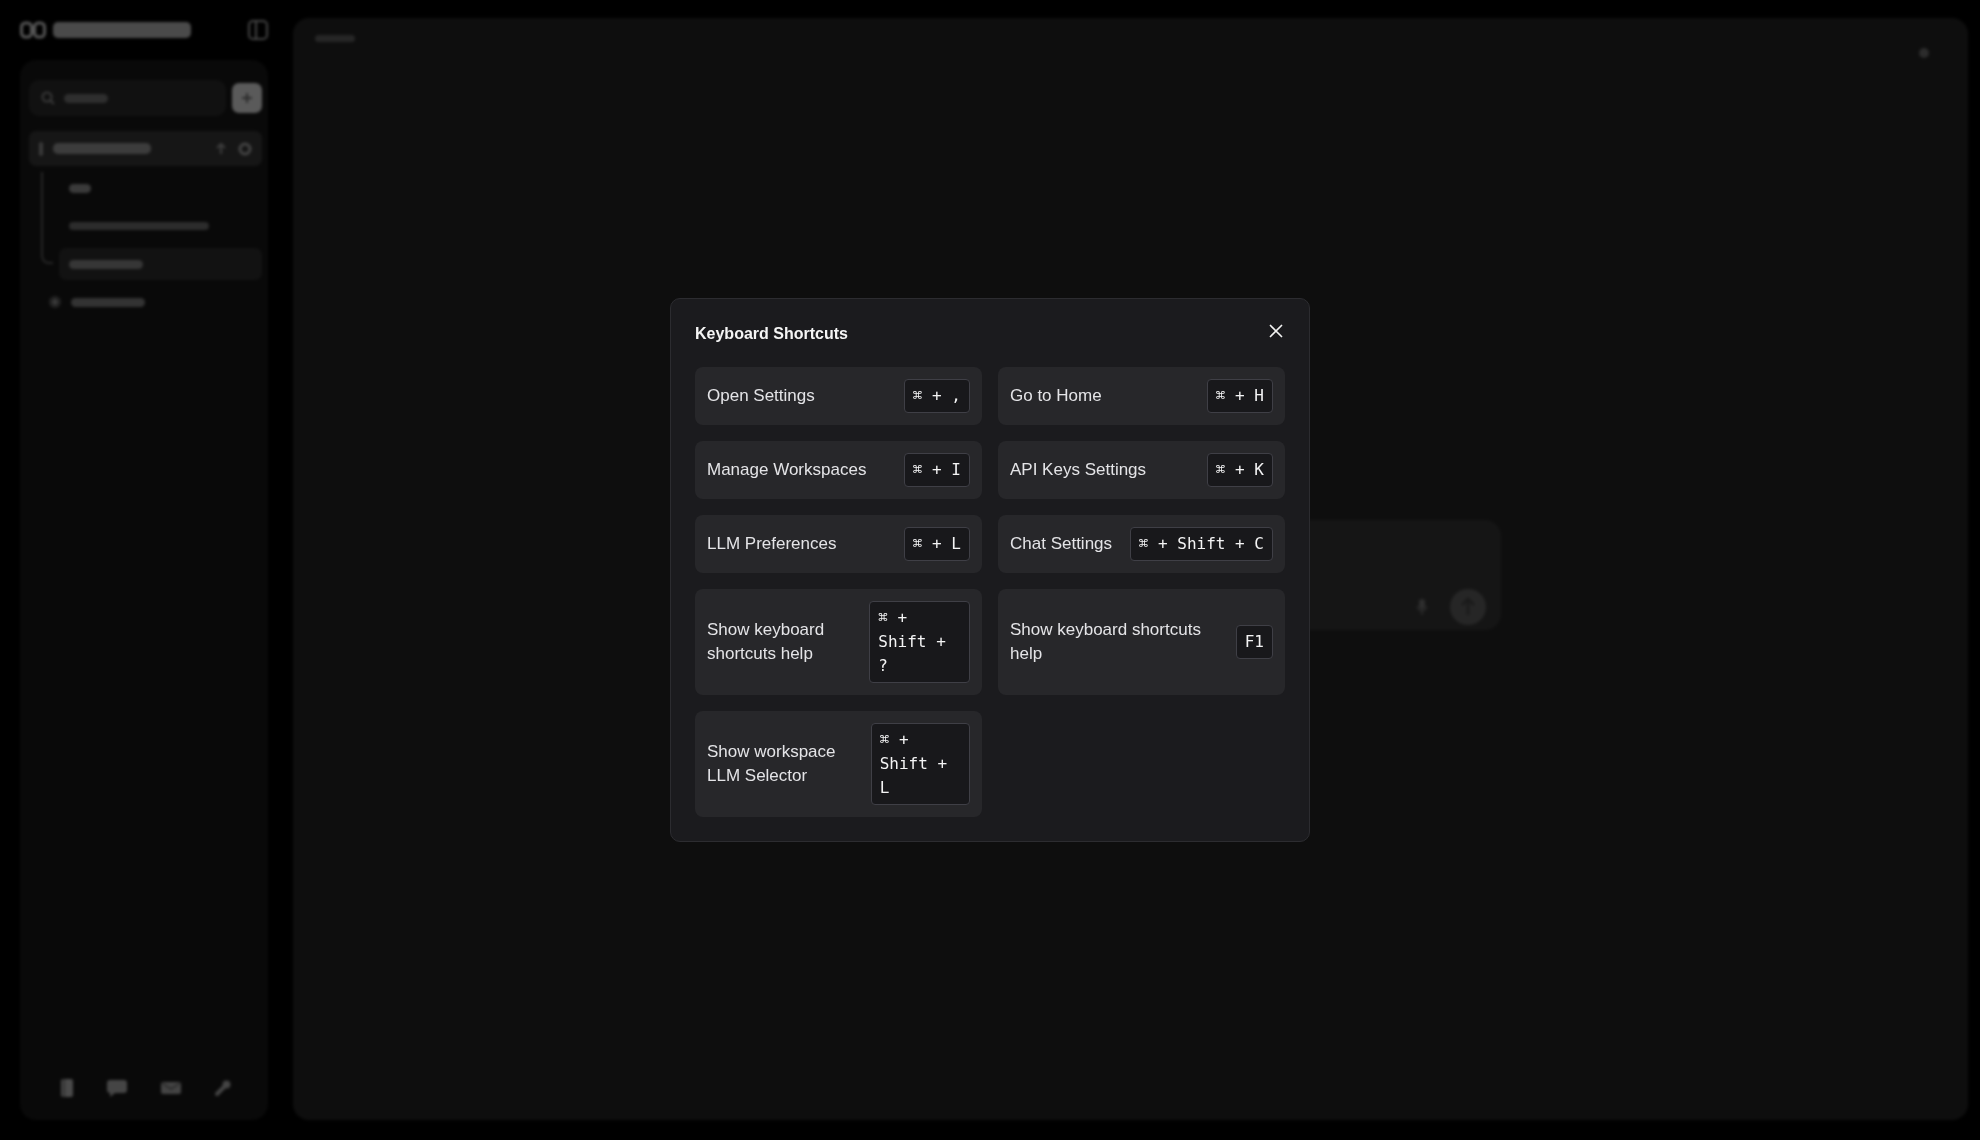 Image resolution: width=1980 pixels, height=1140 pixels. What do you see at coordinates (1201, 544) in the screenshot?
I see `key-combination: ⌘ + Shift + C` at bounding box center [1201, 544].